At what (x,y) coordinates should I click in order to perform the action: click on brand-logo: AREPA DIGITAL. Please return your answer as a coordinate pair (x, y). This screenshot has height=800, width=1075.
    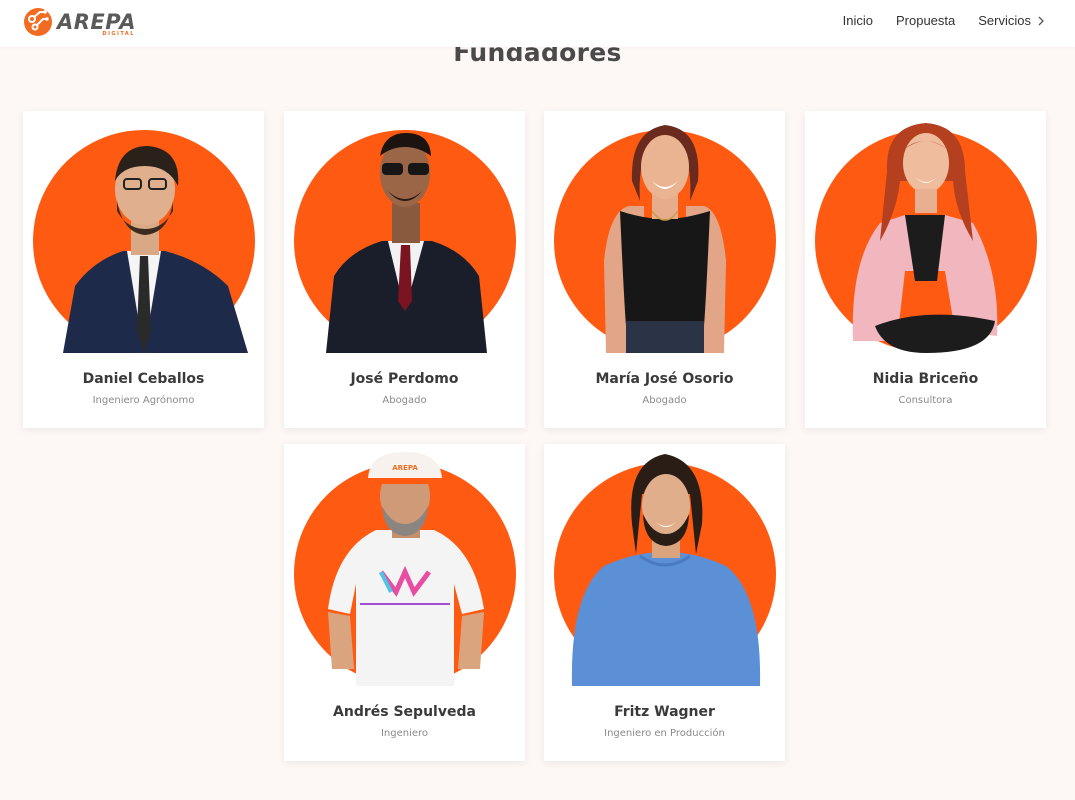
    Looking at the image, I should click on (79, 22).